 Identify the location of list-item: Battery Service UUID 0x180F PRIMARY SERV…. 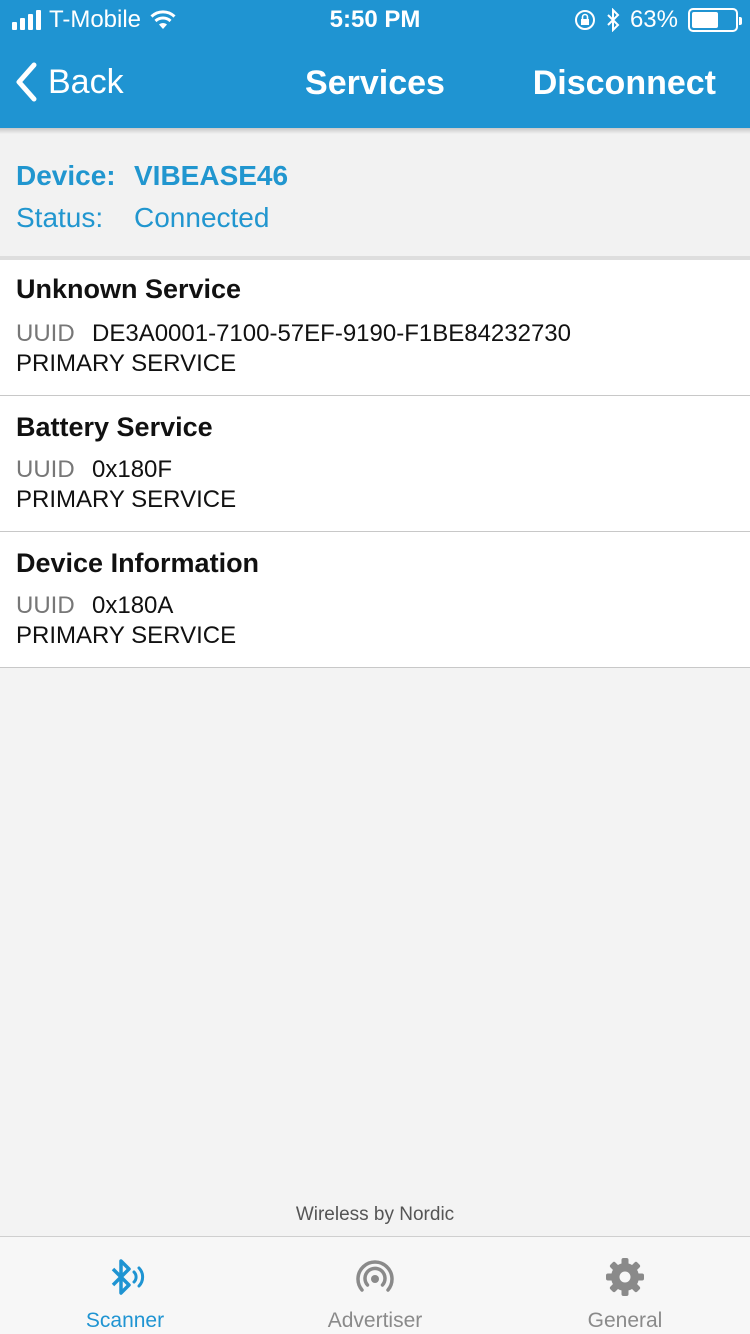
(375, 464).